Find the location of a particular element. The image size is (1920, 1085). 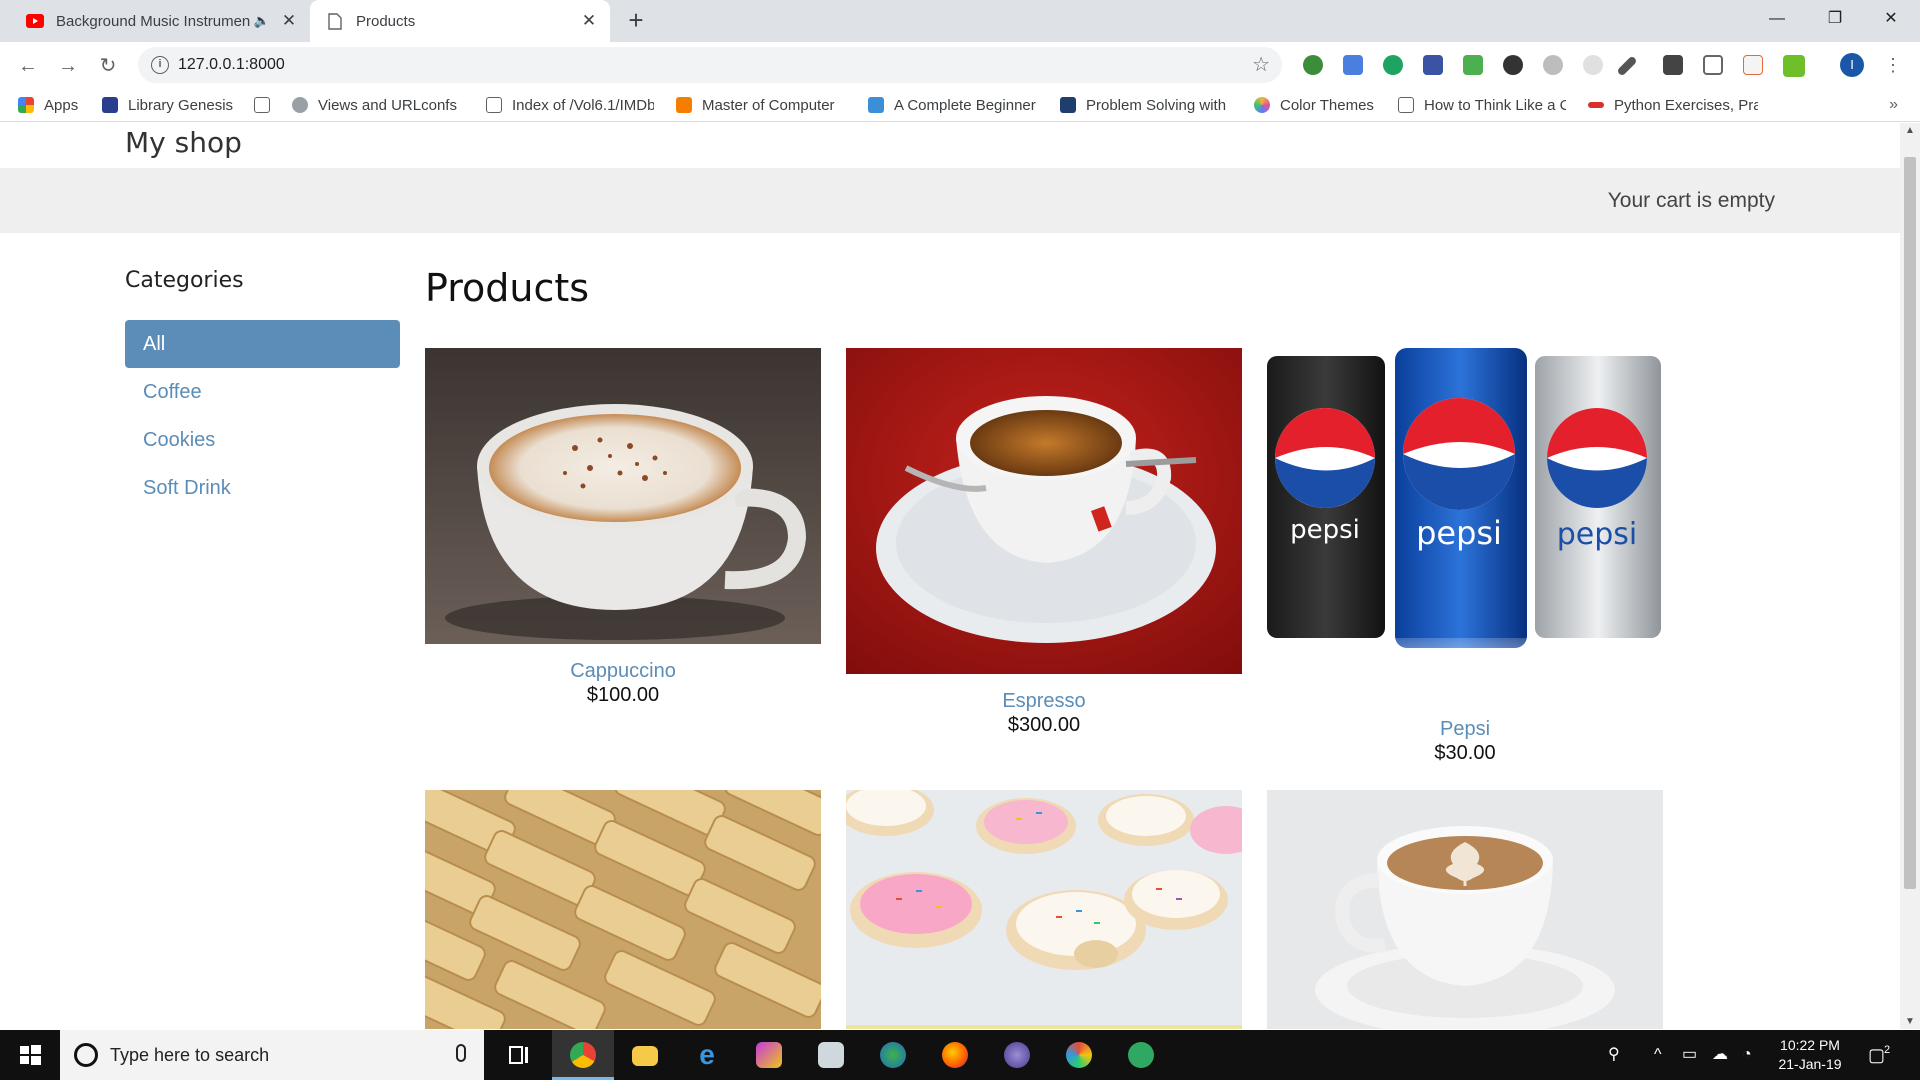

pepsi-cans-photo: pepsi pepsi pepsi is located at coordinates (1465, 525).